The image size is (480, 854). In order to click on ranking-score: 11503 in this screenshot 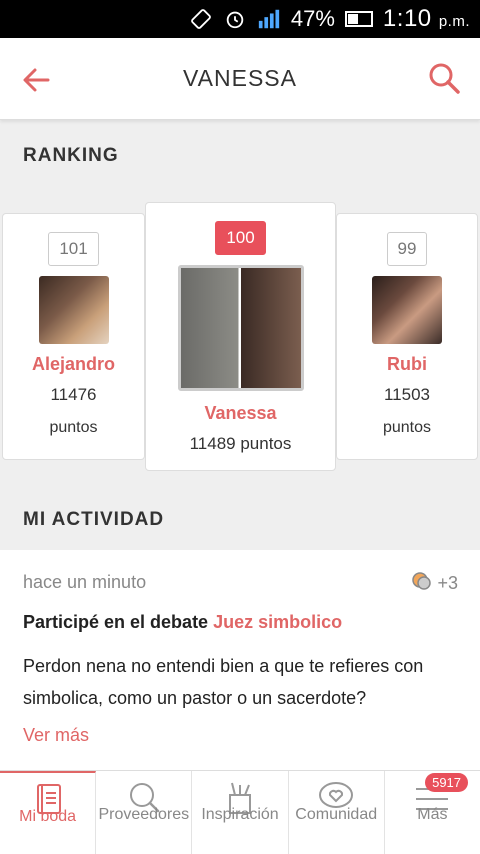, I will do `click(406, 394)`.